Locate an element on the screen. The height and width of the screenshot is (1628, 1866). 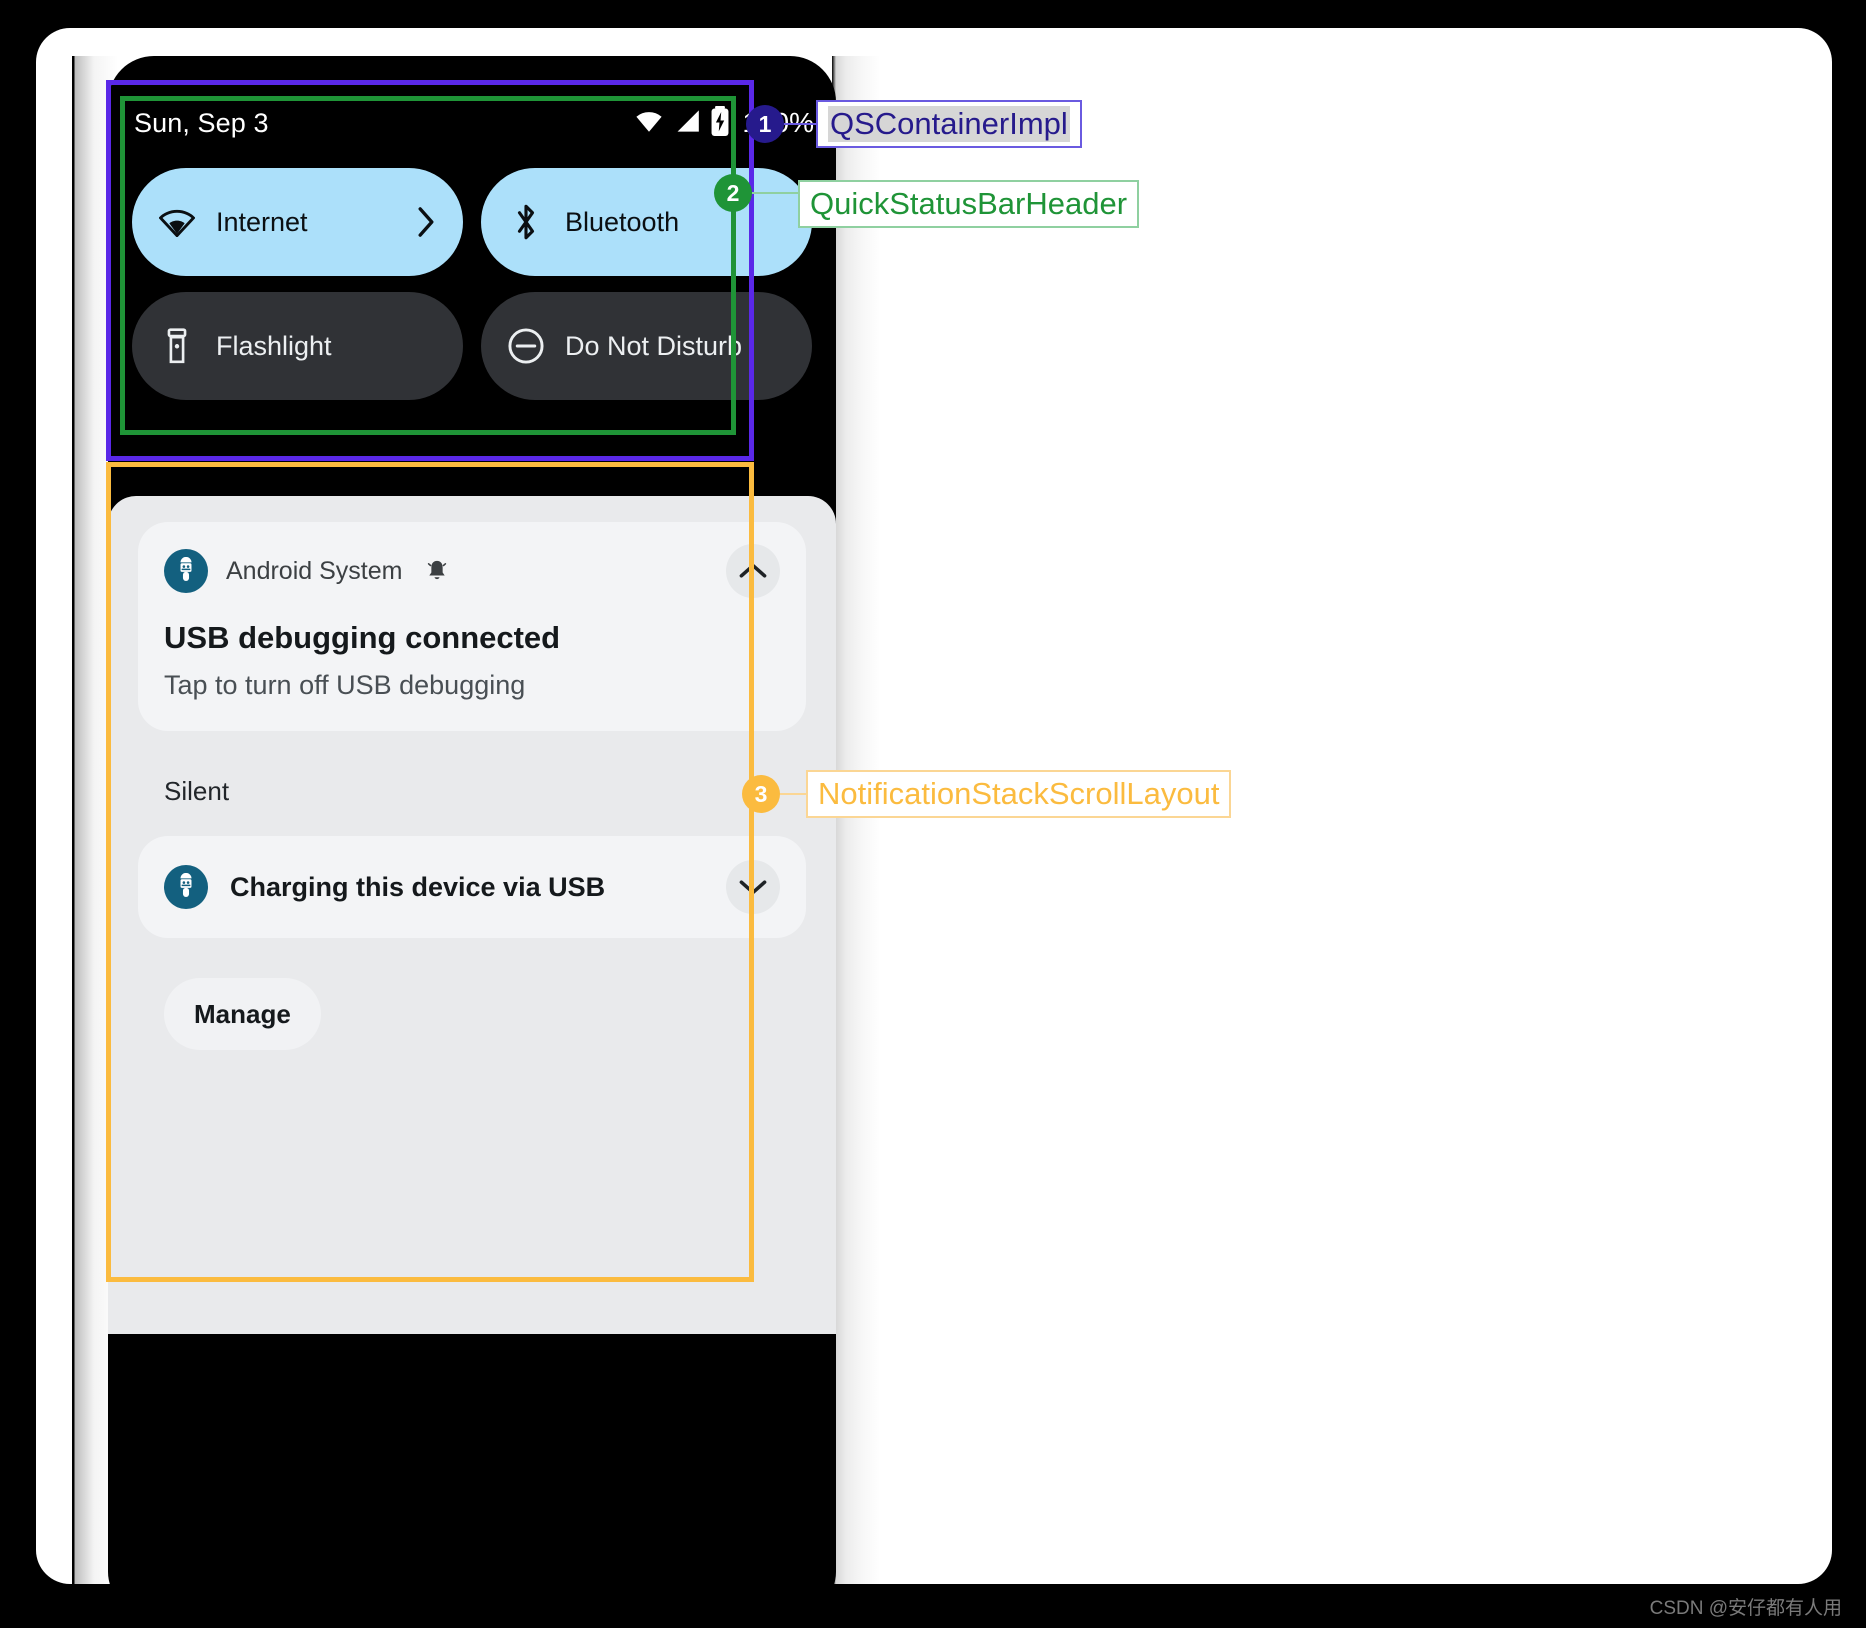
wifi-tile-icon is located at coordinates (177, 222).